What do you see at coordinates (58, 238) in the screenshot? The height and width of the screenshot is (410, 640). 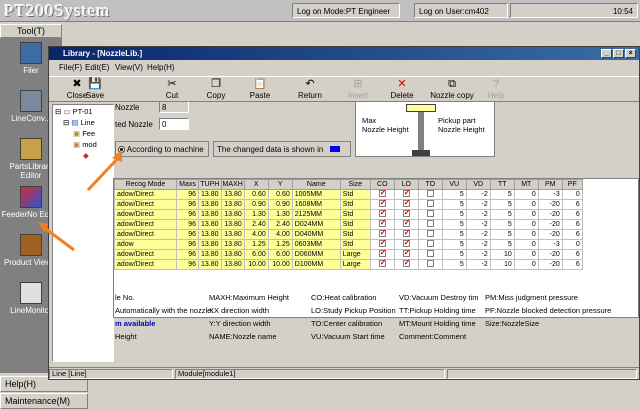 I see `arrow-to-feeder` at bounding box center [58, 238].